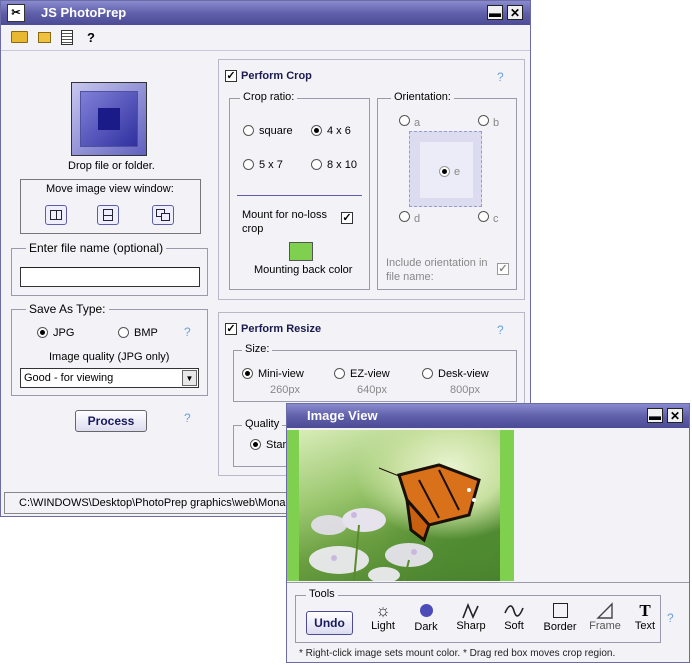 The width and height of the screenshot is (692, 665). Describe the element at coordinates (457, 172) in the screenshot. I see `orientation-e-label: e` at that location.